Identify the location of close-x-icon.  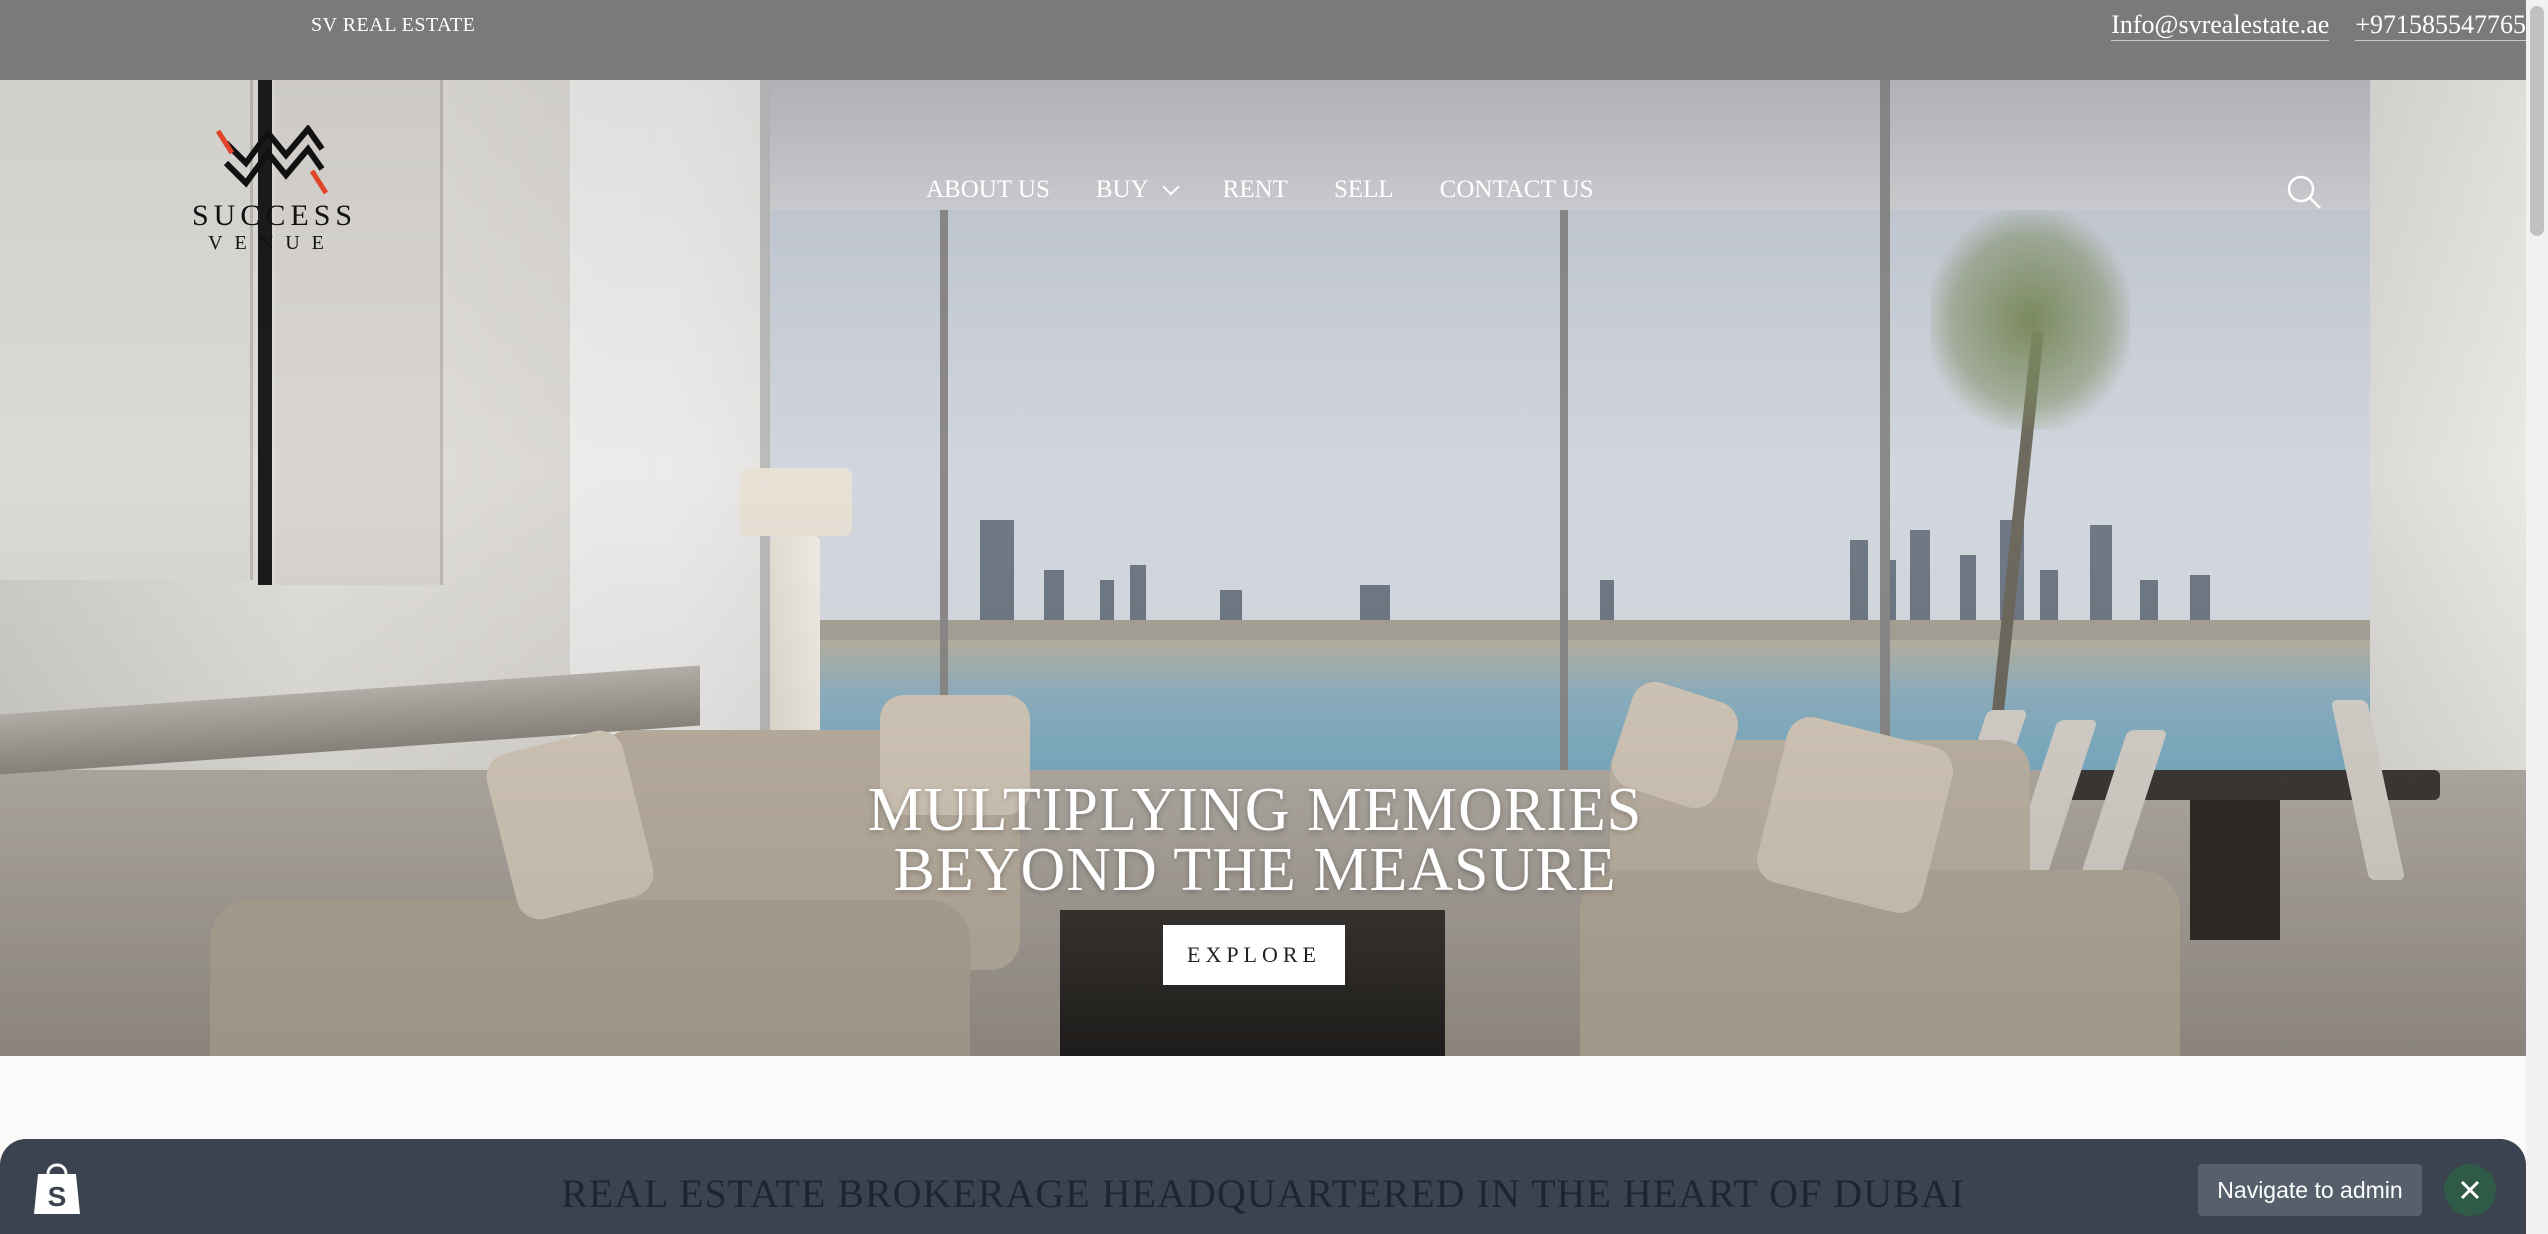
(2470, 1190).